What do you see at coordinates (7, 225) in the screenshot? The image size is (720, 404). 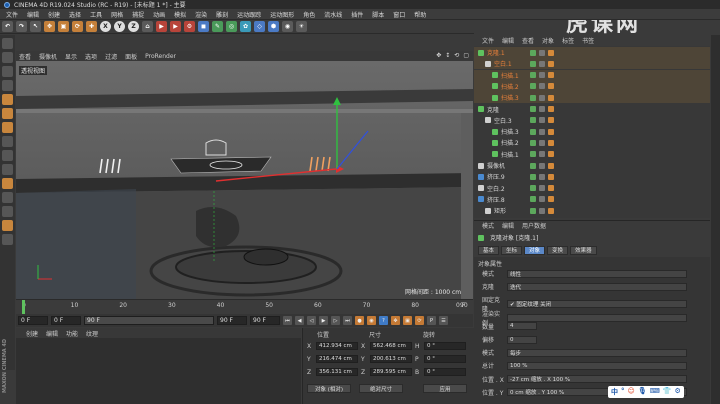 I see `magnet-icon` at bounding box center [7, 225].